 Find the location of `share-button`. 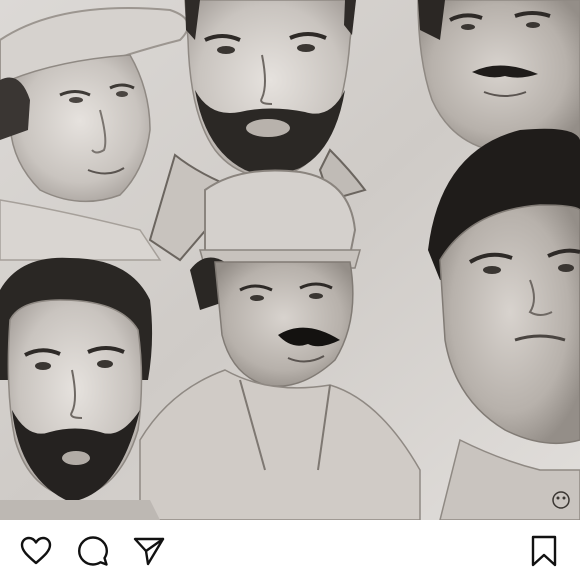

share-button is located at coordinates (149, 551).